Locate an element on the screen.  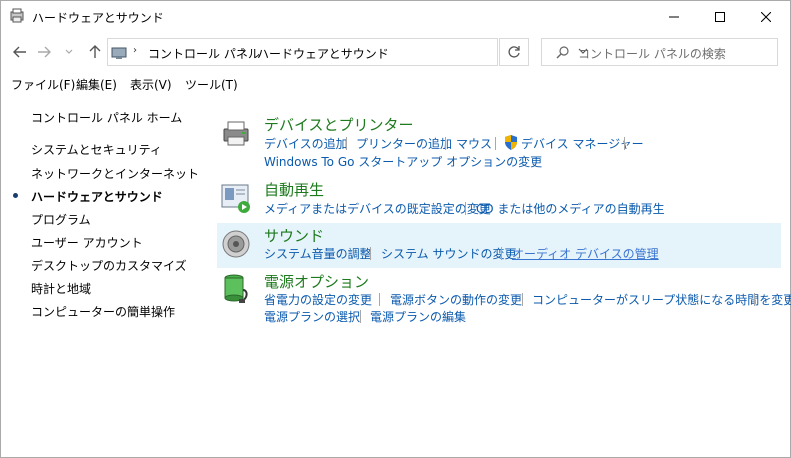
link-system-sounds: システム サウンドの変更 is located at coordinates (448, 253).